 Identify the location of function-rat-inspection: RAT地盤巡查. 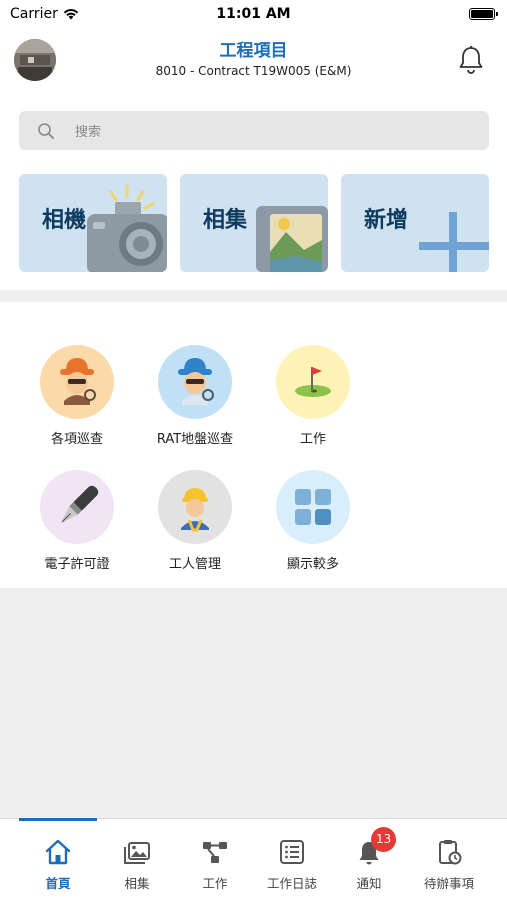
(195, 396).